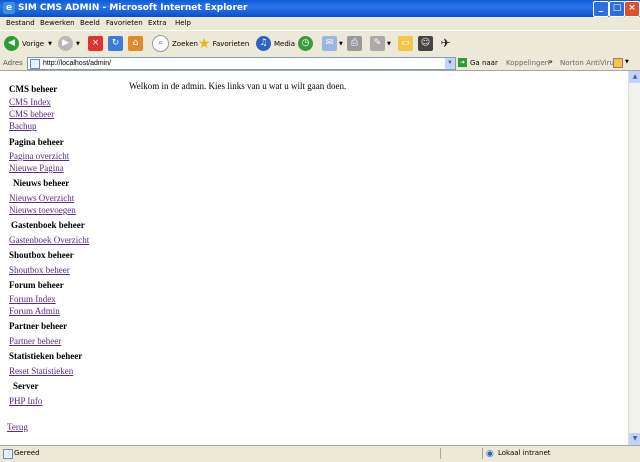  What do you see at coordinates (39, 270) in the screenshot?
I see `link-shoutbox-beheer: Shoutbox beheer` at bounding box center [39, 270].